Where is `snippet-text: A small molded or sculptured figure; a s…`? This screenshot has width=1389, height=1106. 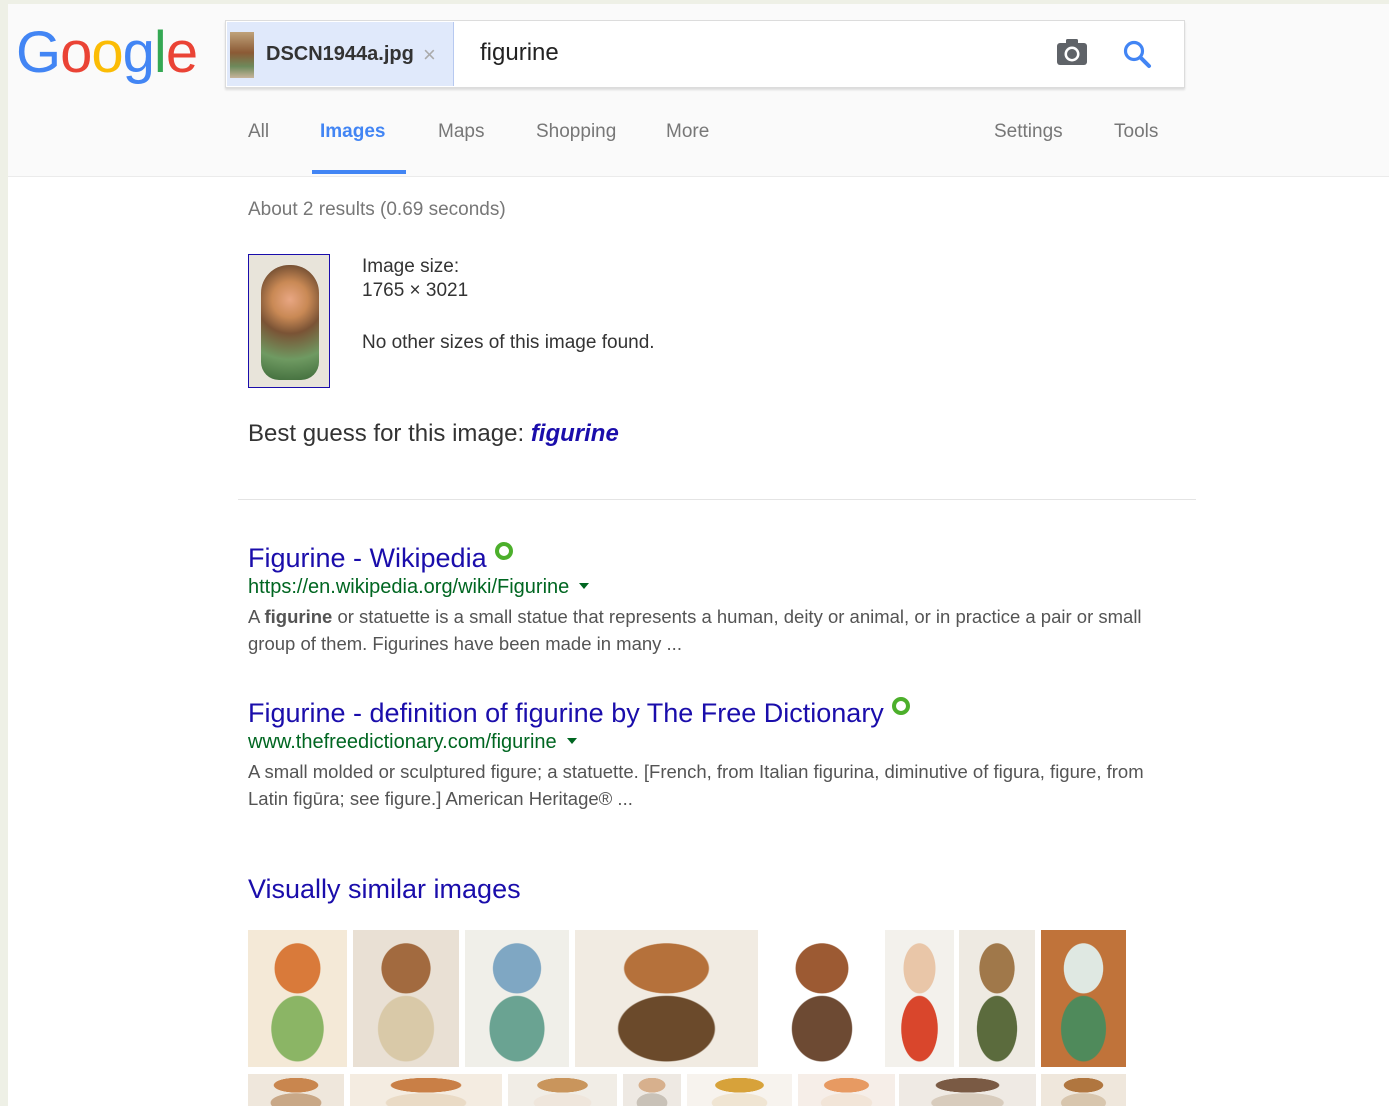
snippet-text: A small molded or sculptured figure; a s… is located at coordinates (696, 785).